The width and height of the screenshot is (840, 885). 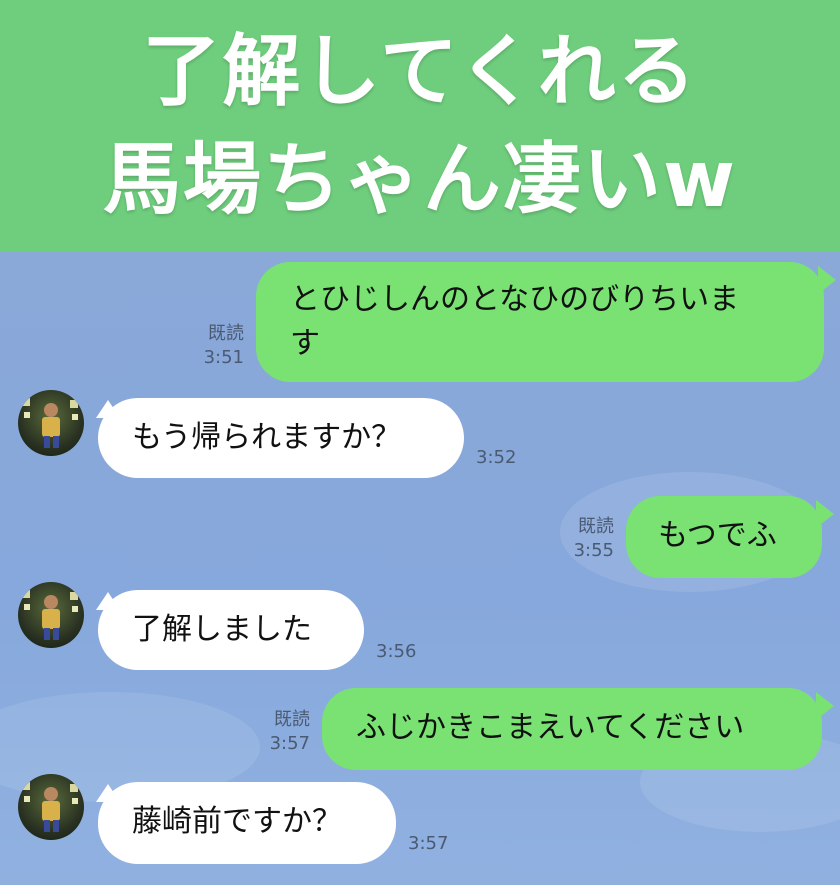 I want to click on message-meta: 既読 3:57, so click(x=283, y=732).